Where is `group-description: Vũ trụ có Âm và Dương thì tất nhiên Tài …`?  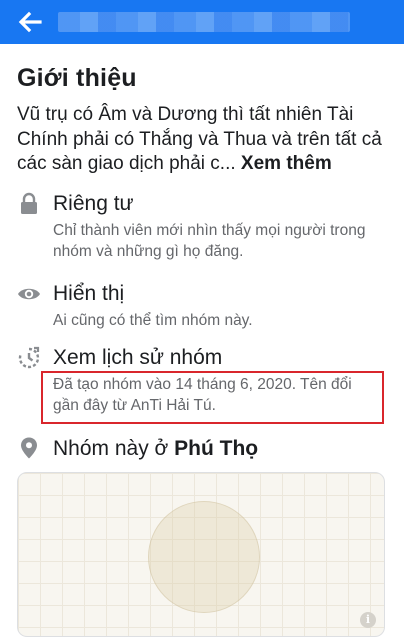 group-description: Vũ trụ có Âm và Dương thì tất nhiên Tài … is located at coordinates (203, 140).